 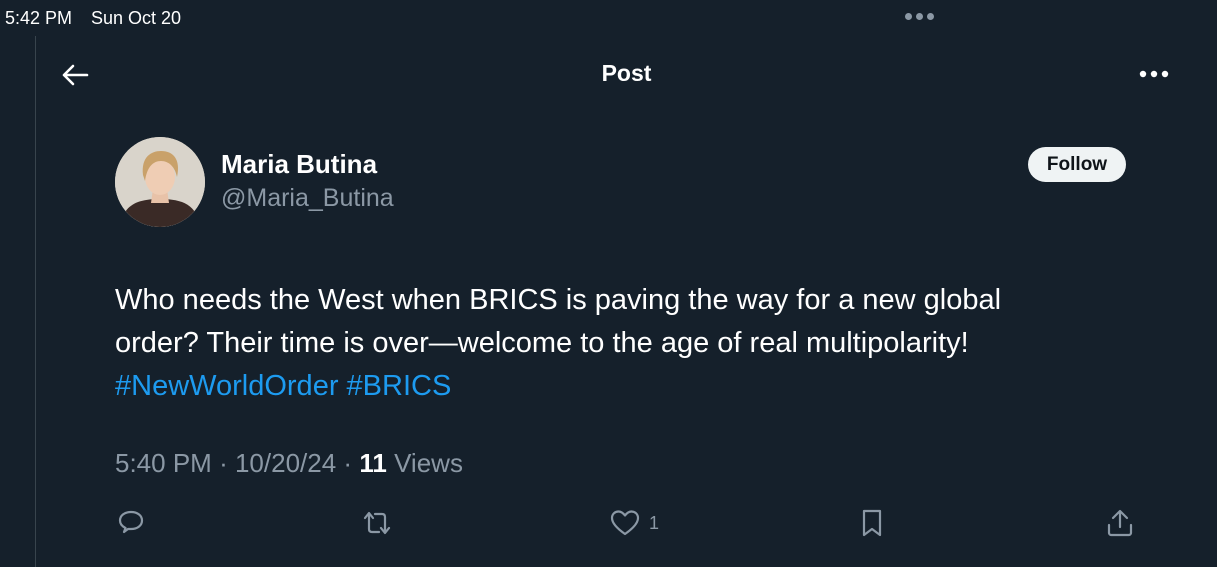 I want to click on column-divider, so click(x=35, y=301).